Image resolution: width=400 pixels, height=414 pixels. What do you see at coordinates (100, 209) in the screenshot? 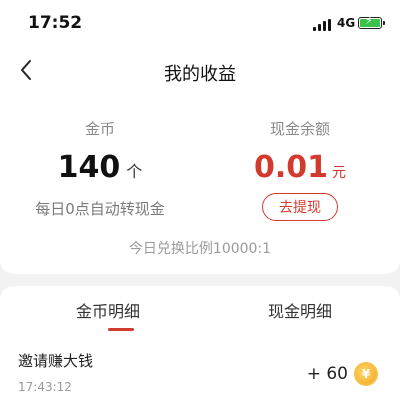
I see `coins-note: 每日0点自动转现金` at bounding box center [100, 209].